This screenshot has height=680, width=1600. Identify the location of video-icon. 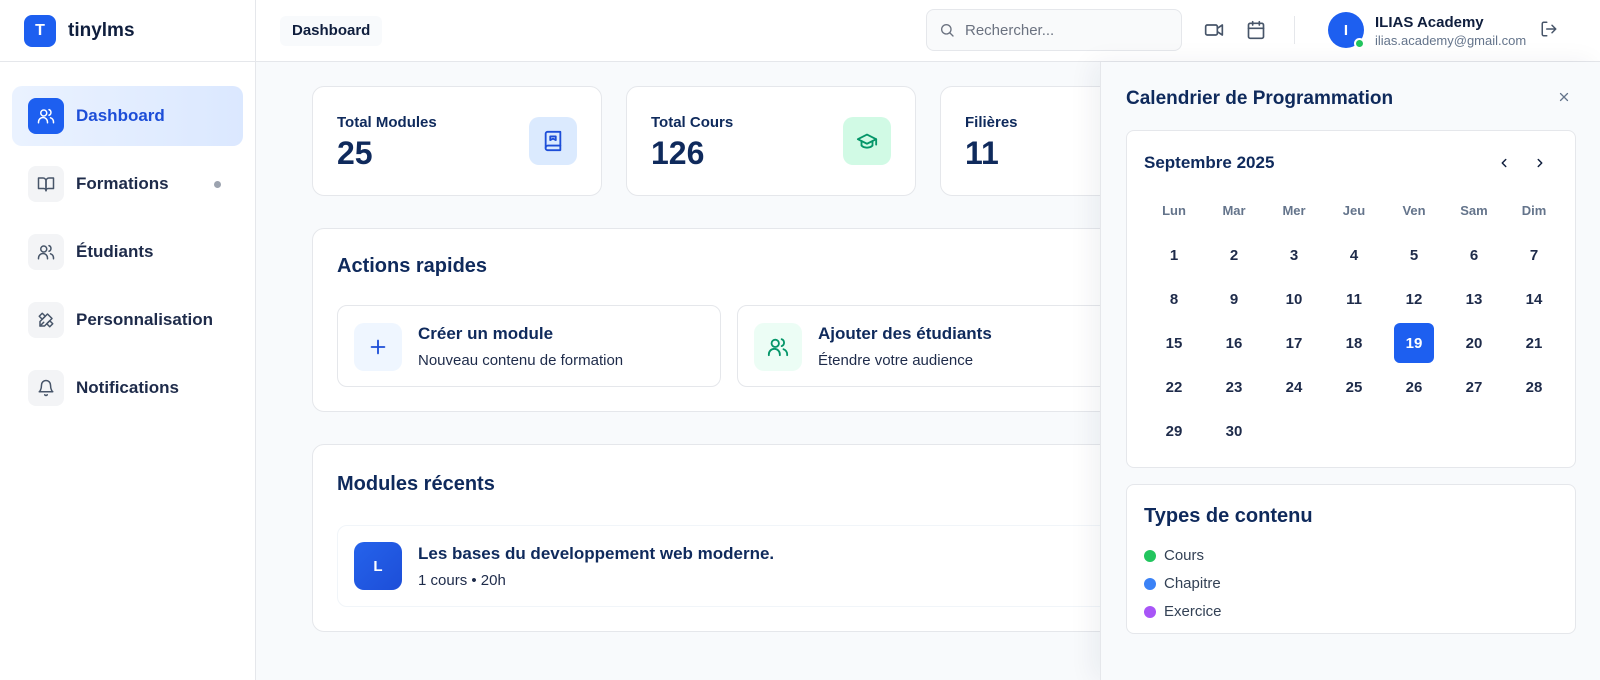
(1214, 30).